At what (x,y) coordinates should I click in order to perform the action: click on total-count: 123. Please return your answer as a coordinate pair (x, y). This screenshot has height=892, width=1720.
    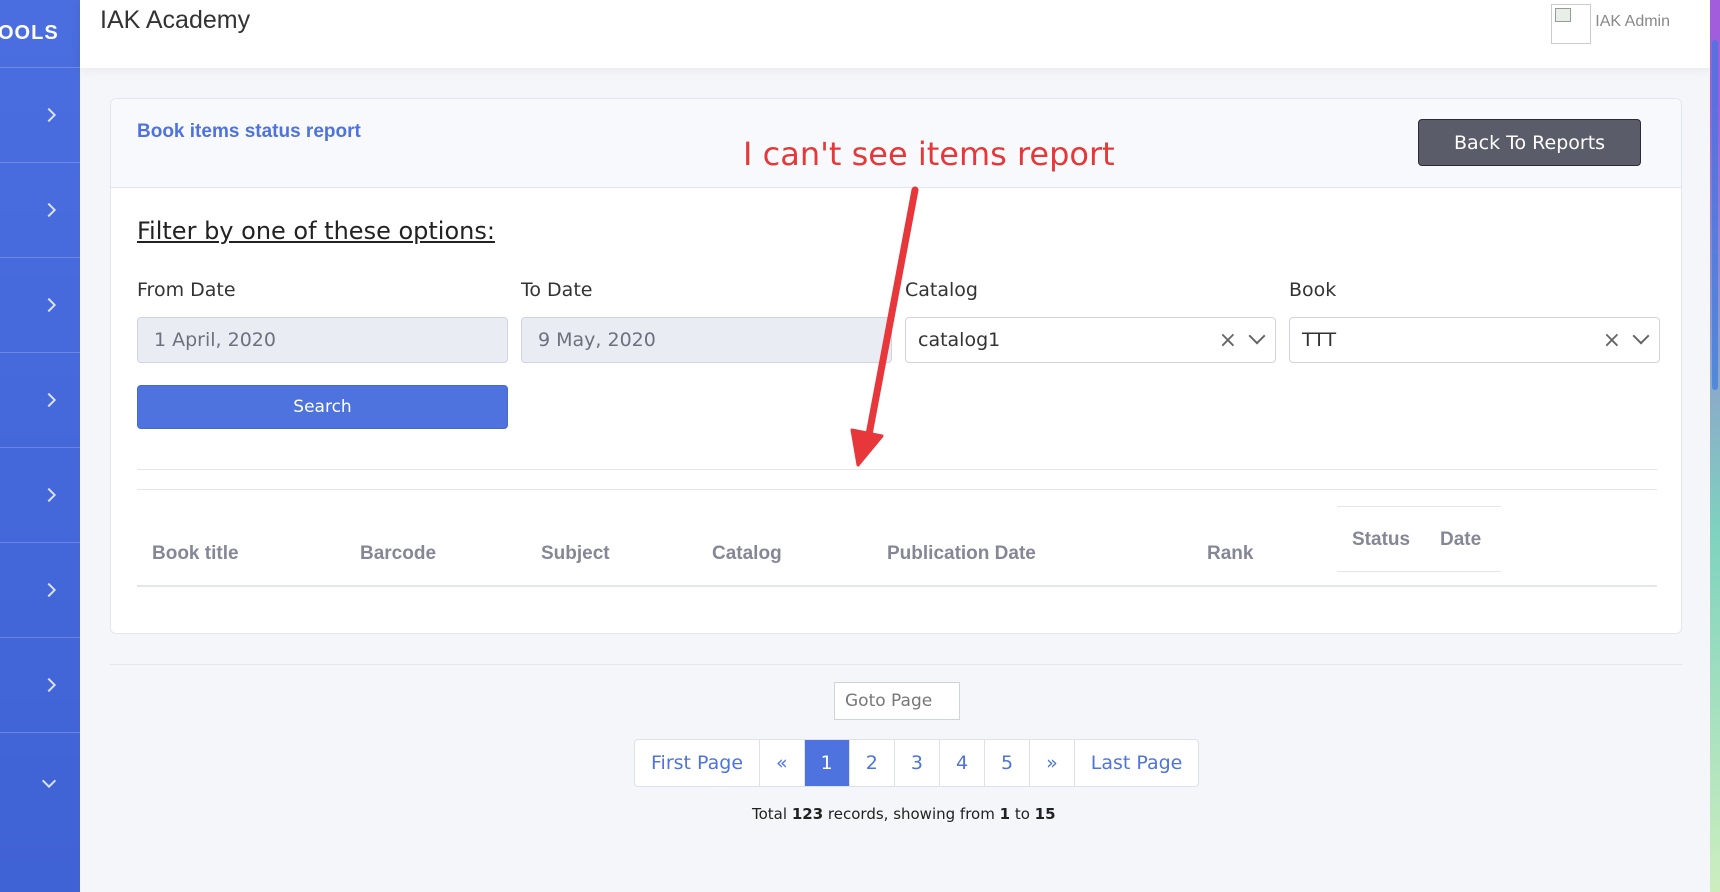
    Looking at the image, I should click on (807, 814).